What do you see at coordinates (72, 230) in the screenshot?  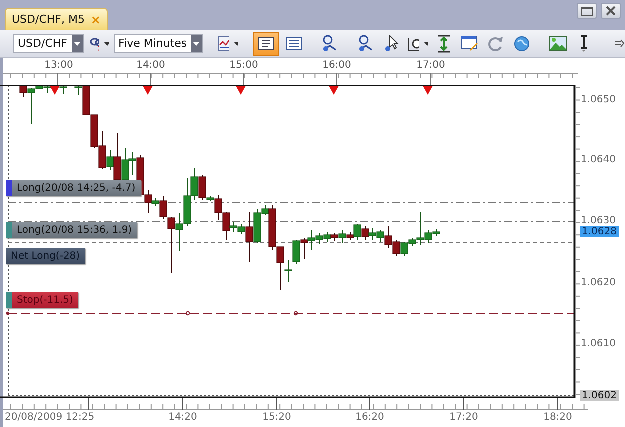 I see `position-tag: Long(20/08 15:36, 1.9)` at bounding box center [72, 230].